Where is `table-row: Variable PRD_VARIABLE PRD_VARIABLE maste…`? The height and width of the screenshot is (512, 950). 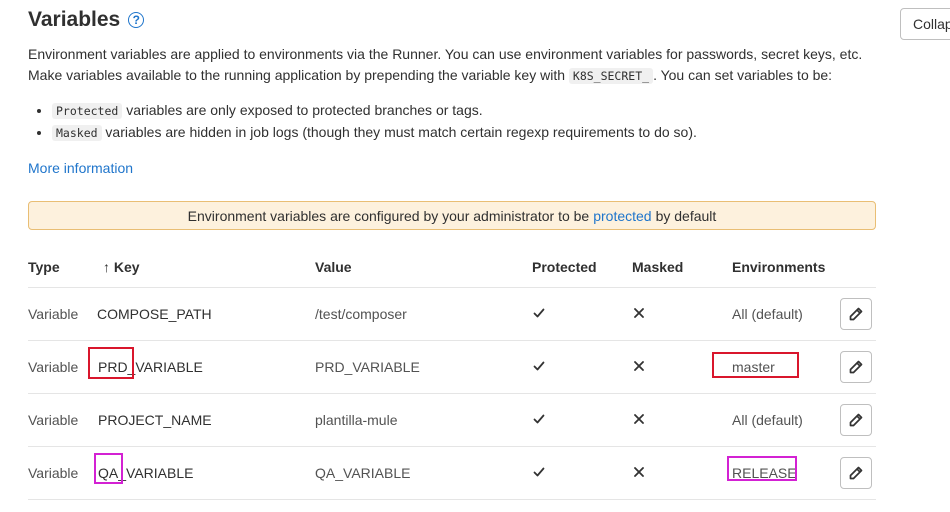
table-row: Variable PRD_VARIABLE PRD_VARIABLE maste… is located at coordinates (452, 367).